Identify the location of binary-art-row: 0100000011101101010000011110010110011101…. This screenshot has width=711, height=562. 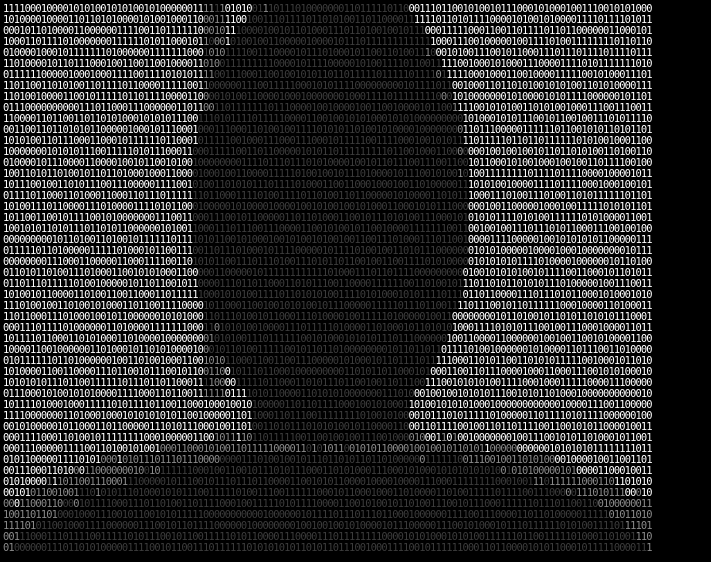
(328, 548).